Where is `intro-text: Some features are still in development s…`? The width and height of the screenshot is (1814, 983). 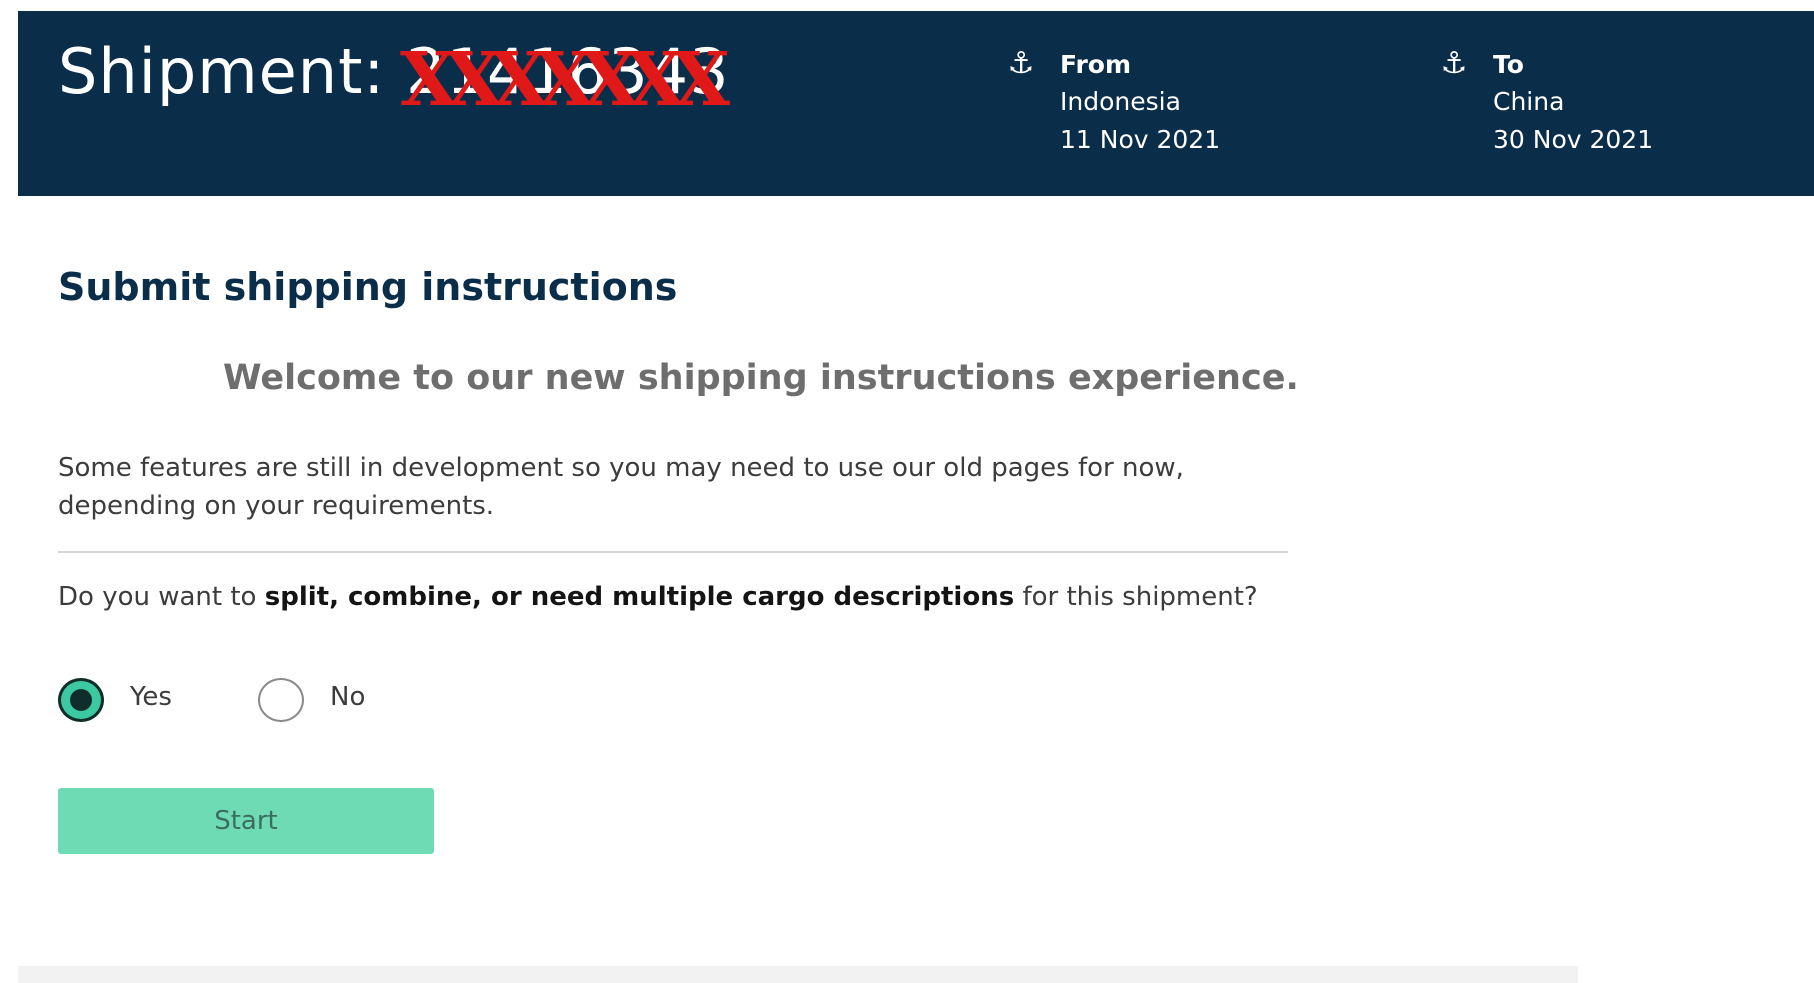
intro-text: Some features are still in development s… is located at coordinates (621, 487).